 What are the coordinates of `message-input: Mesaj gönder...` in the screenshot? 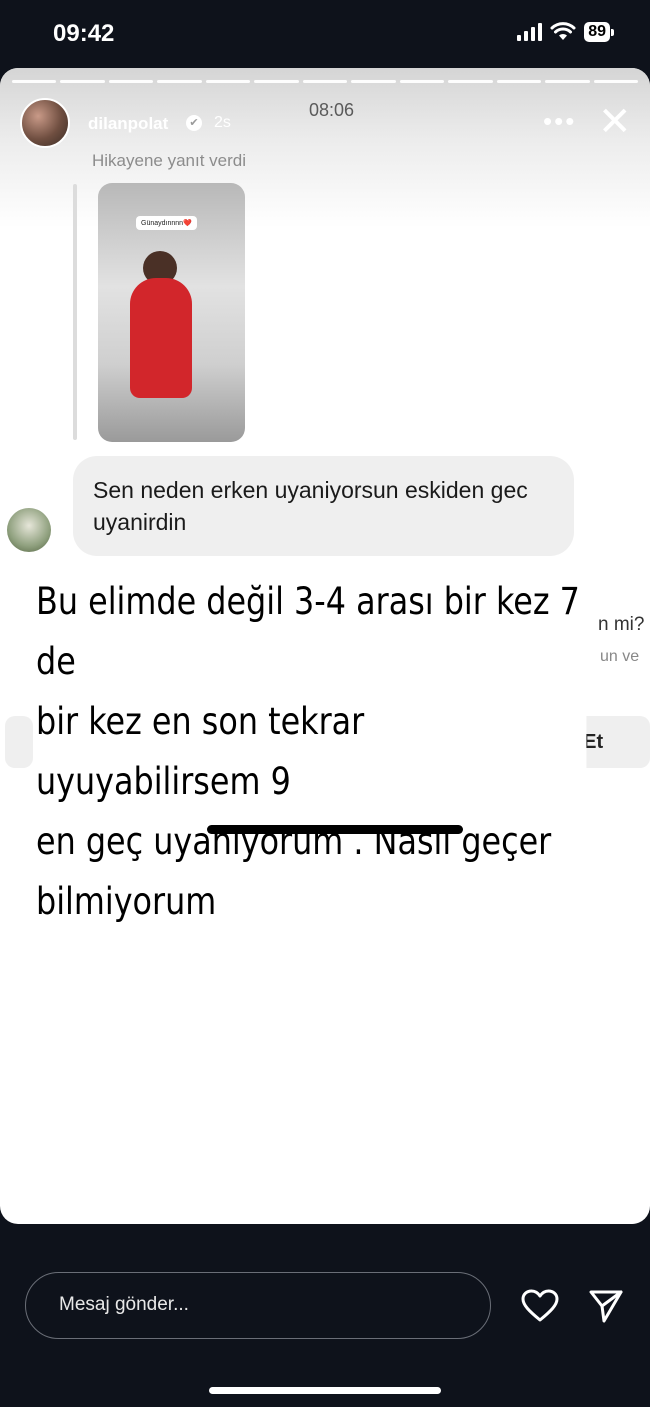 It's located at (258, 1305).